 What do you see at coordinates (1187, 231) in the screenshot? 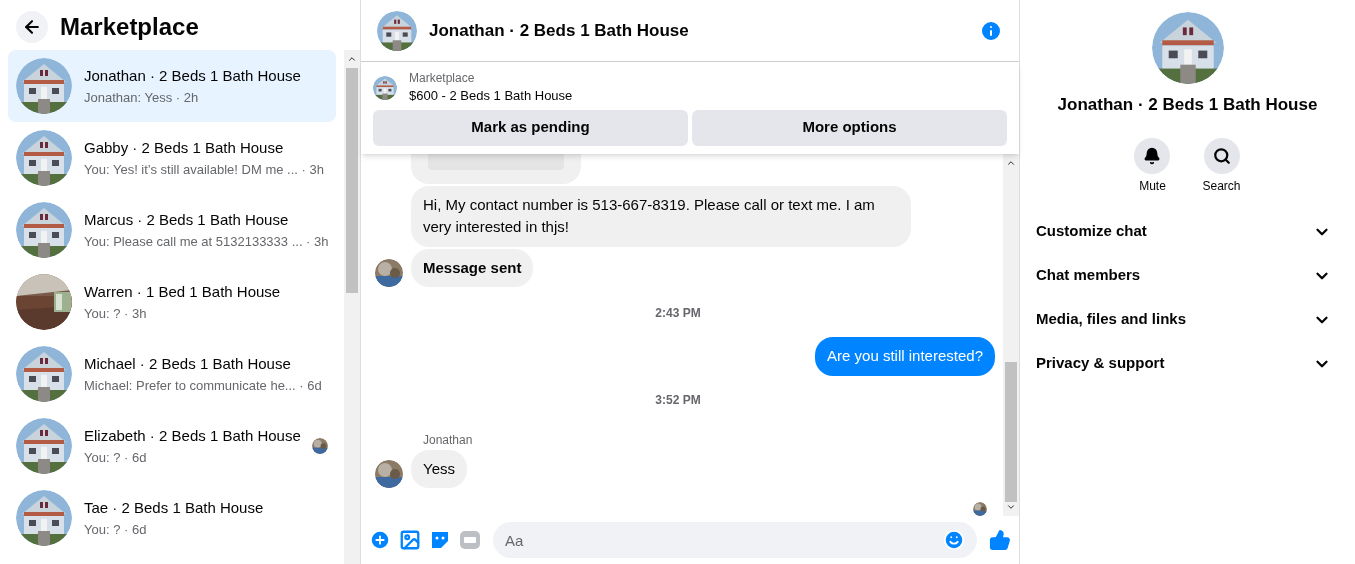
I see `section-header: Customize chat` at bounding box center [1187, 231].